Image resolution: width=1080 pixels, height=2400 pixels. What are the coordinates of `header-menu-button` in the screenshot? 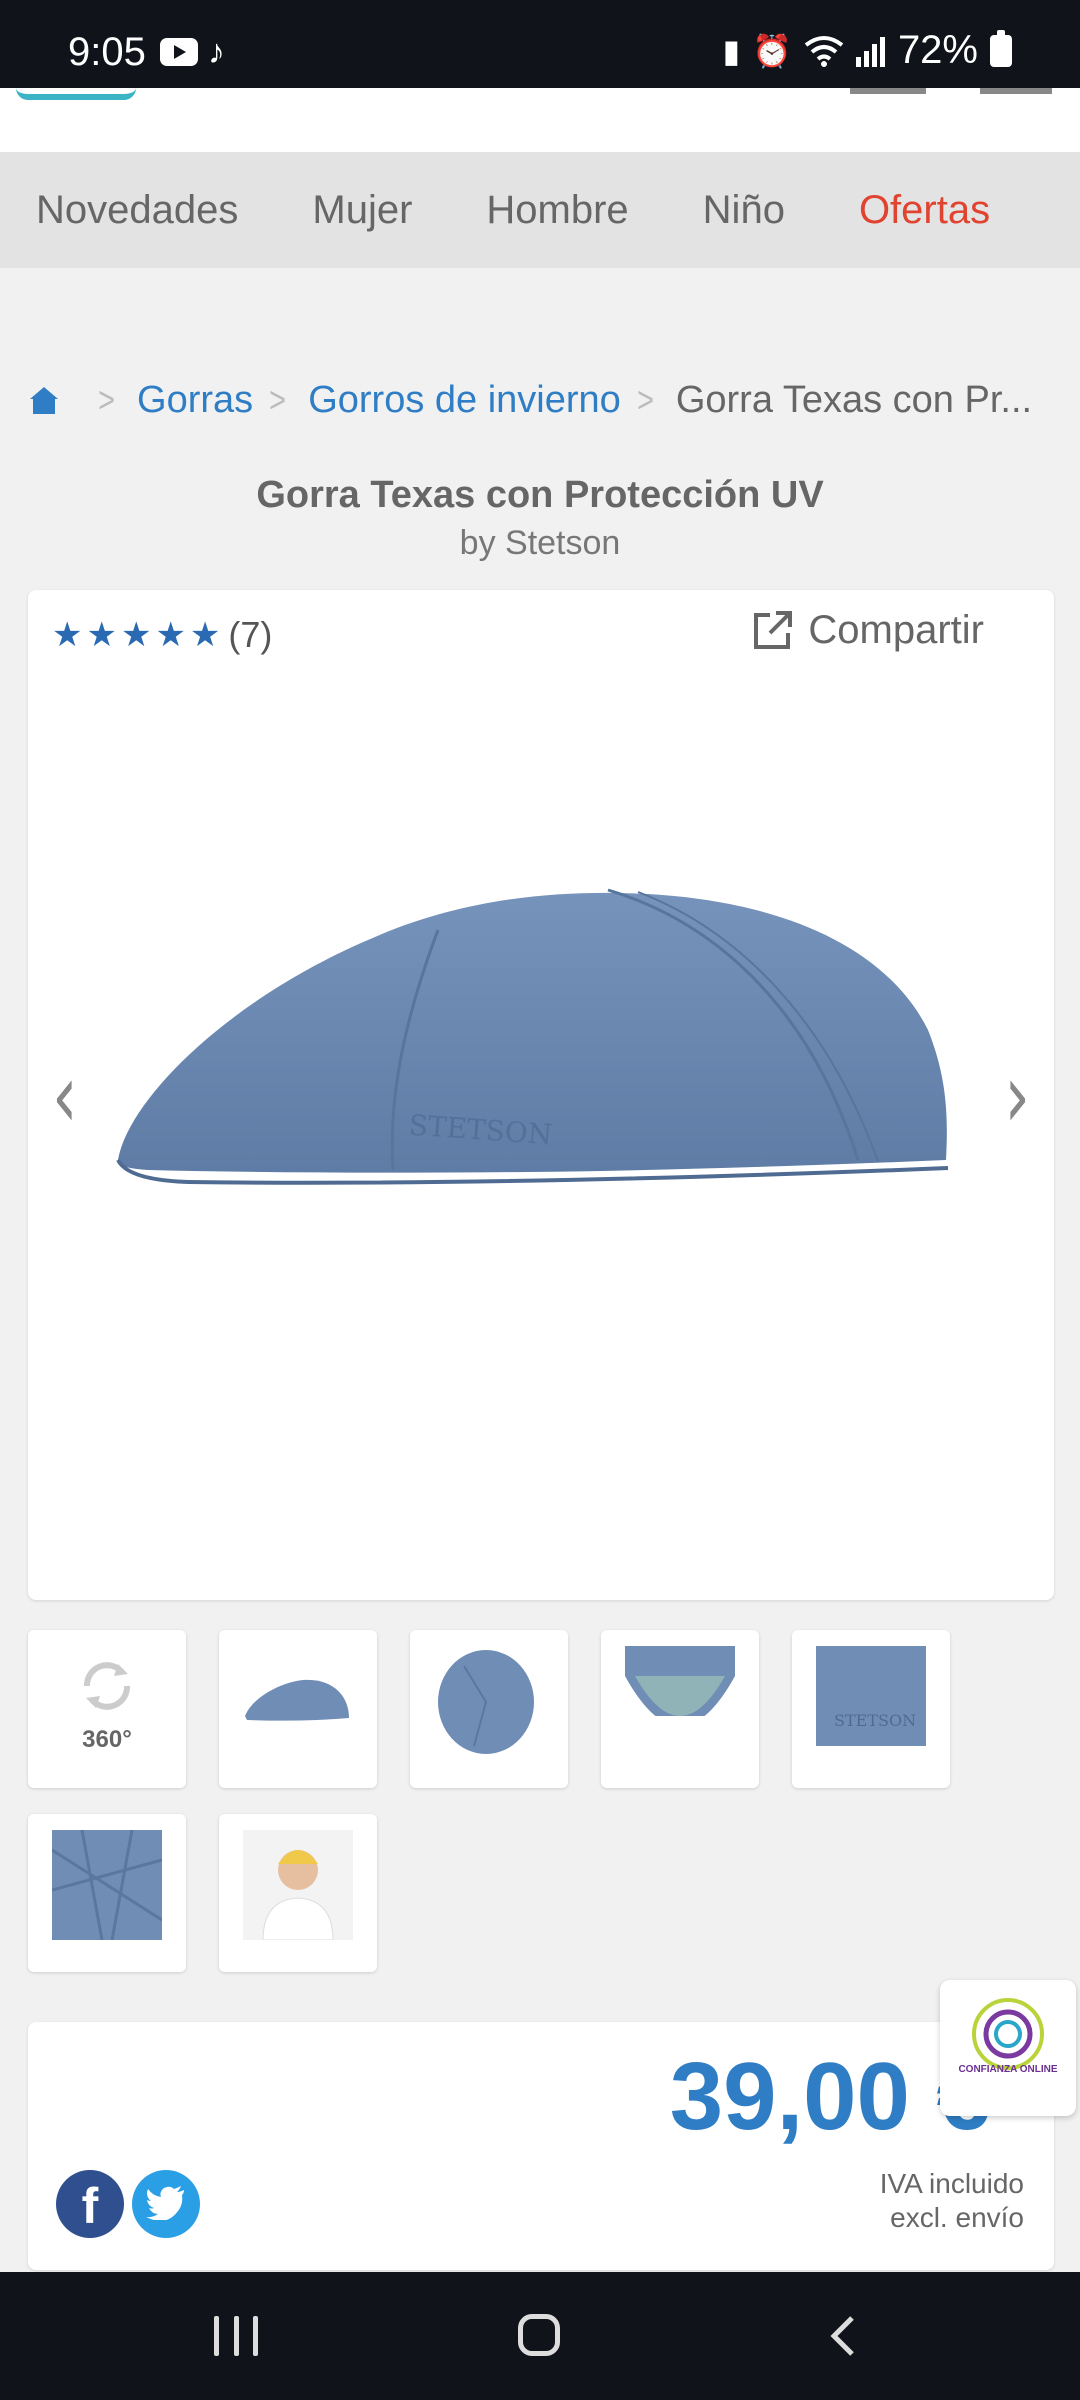 It's located at (1016, 91).